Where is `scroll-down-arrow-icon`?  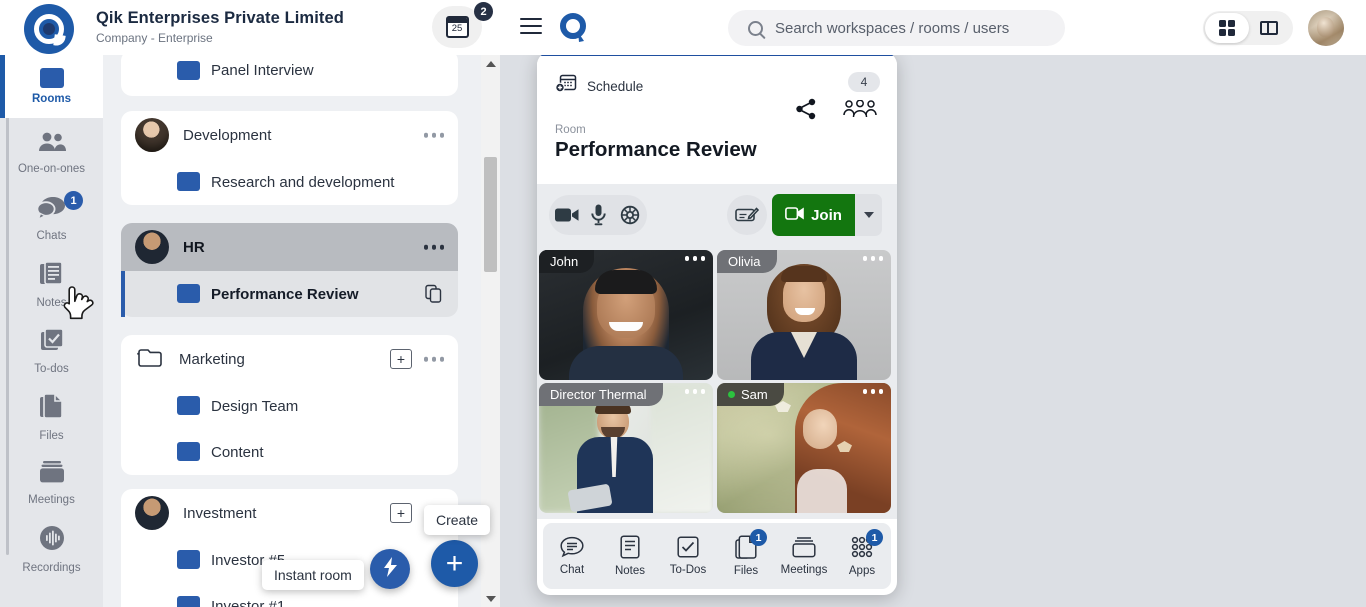
scroll-down-arrow-icon is located at coordinates (490, 598).